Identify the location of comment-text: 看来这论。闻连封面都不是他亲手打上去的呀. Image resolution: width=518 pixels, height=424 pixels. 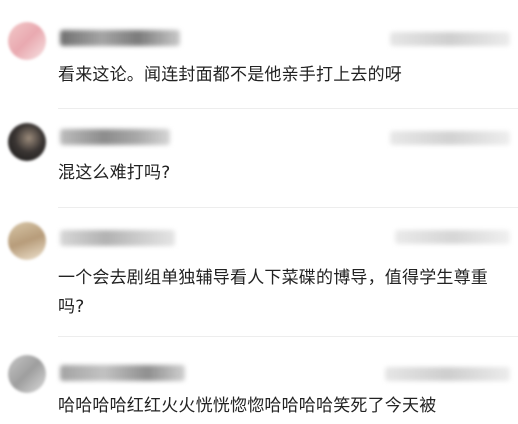
(230, 75).